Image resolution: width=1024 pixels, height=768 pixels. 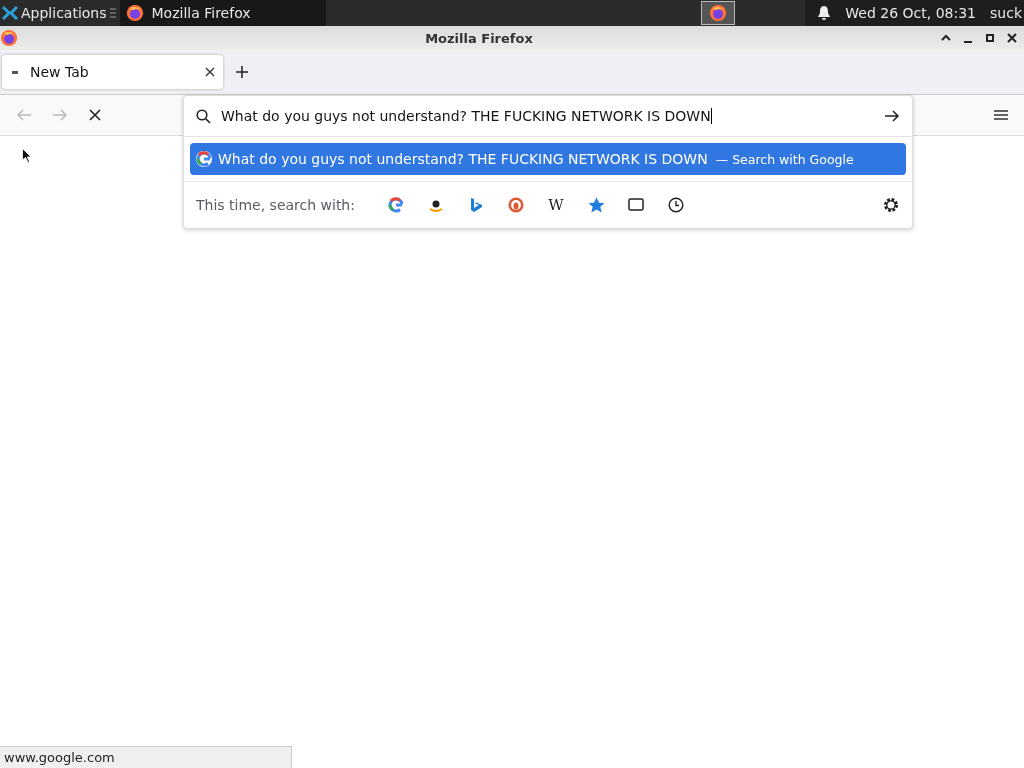 What do you see at coordinates (548, 159) in the screenshot?
I see `search-suggestion: What do you guys not understand? THE FUCKING NETWORK IS DOWN — Search with Google` at bounding box center [548, 159].